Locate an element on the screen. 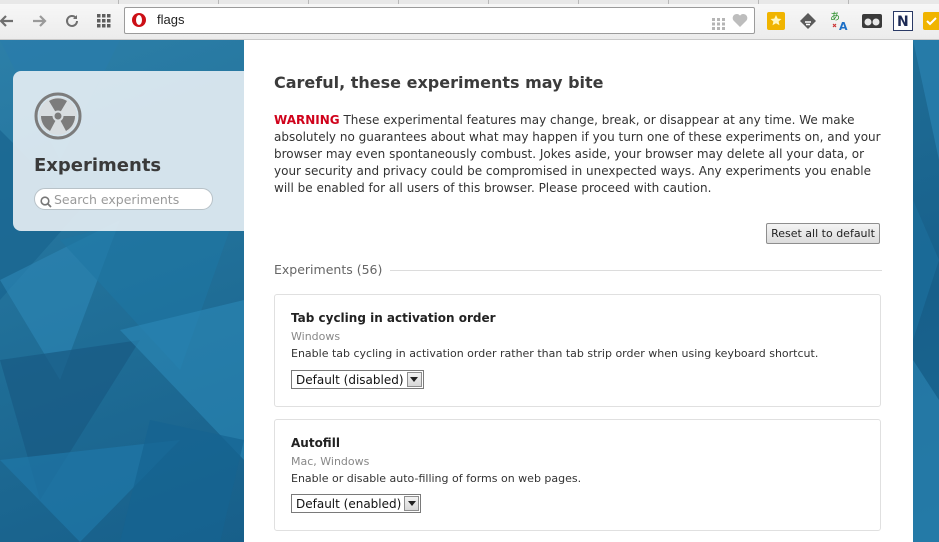  reset-all-button: Reset all to default is located at coordinates (823, 233).